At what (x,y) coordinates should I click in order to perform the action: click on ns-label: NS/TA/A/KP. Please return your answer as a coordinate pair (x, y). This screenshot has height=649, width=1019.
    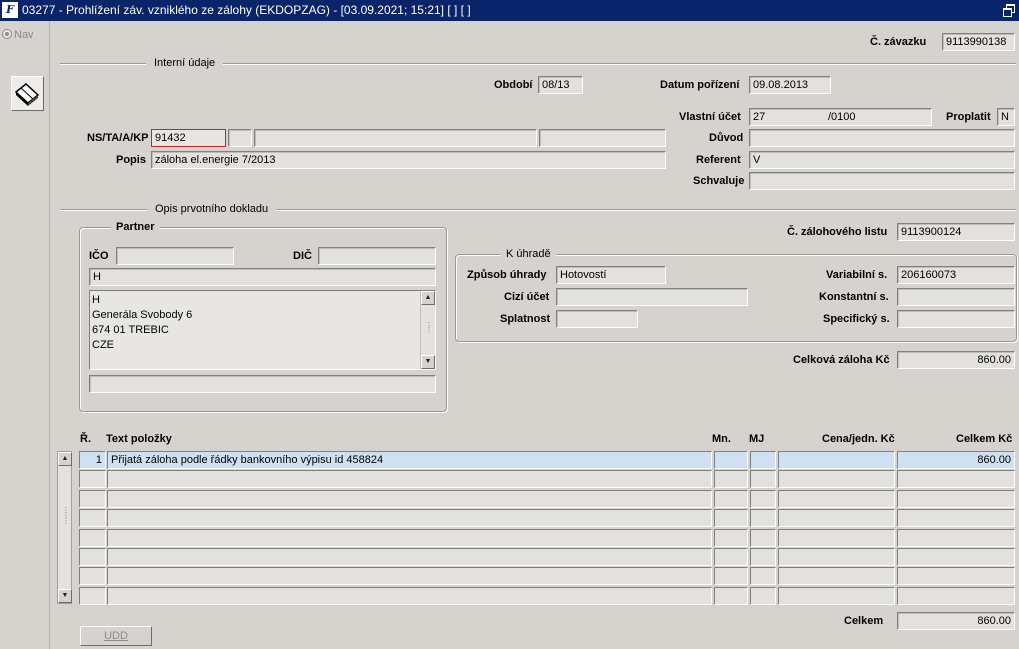
    Looking at the image, I should click on (118, 138).